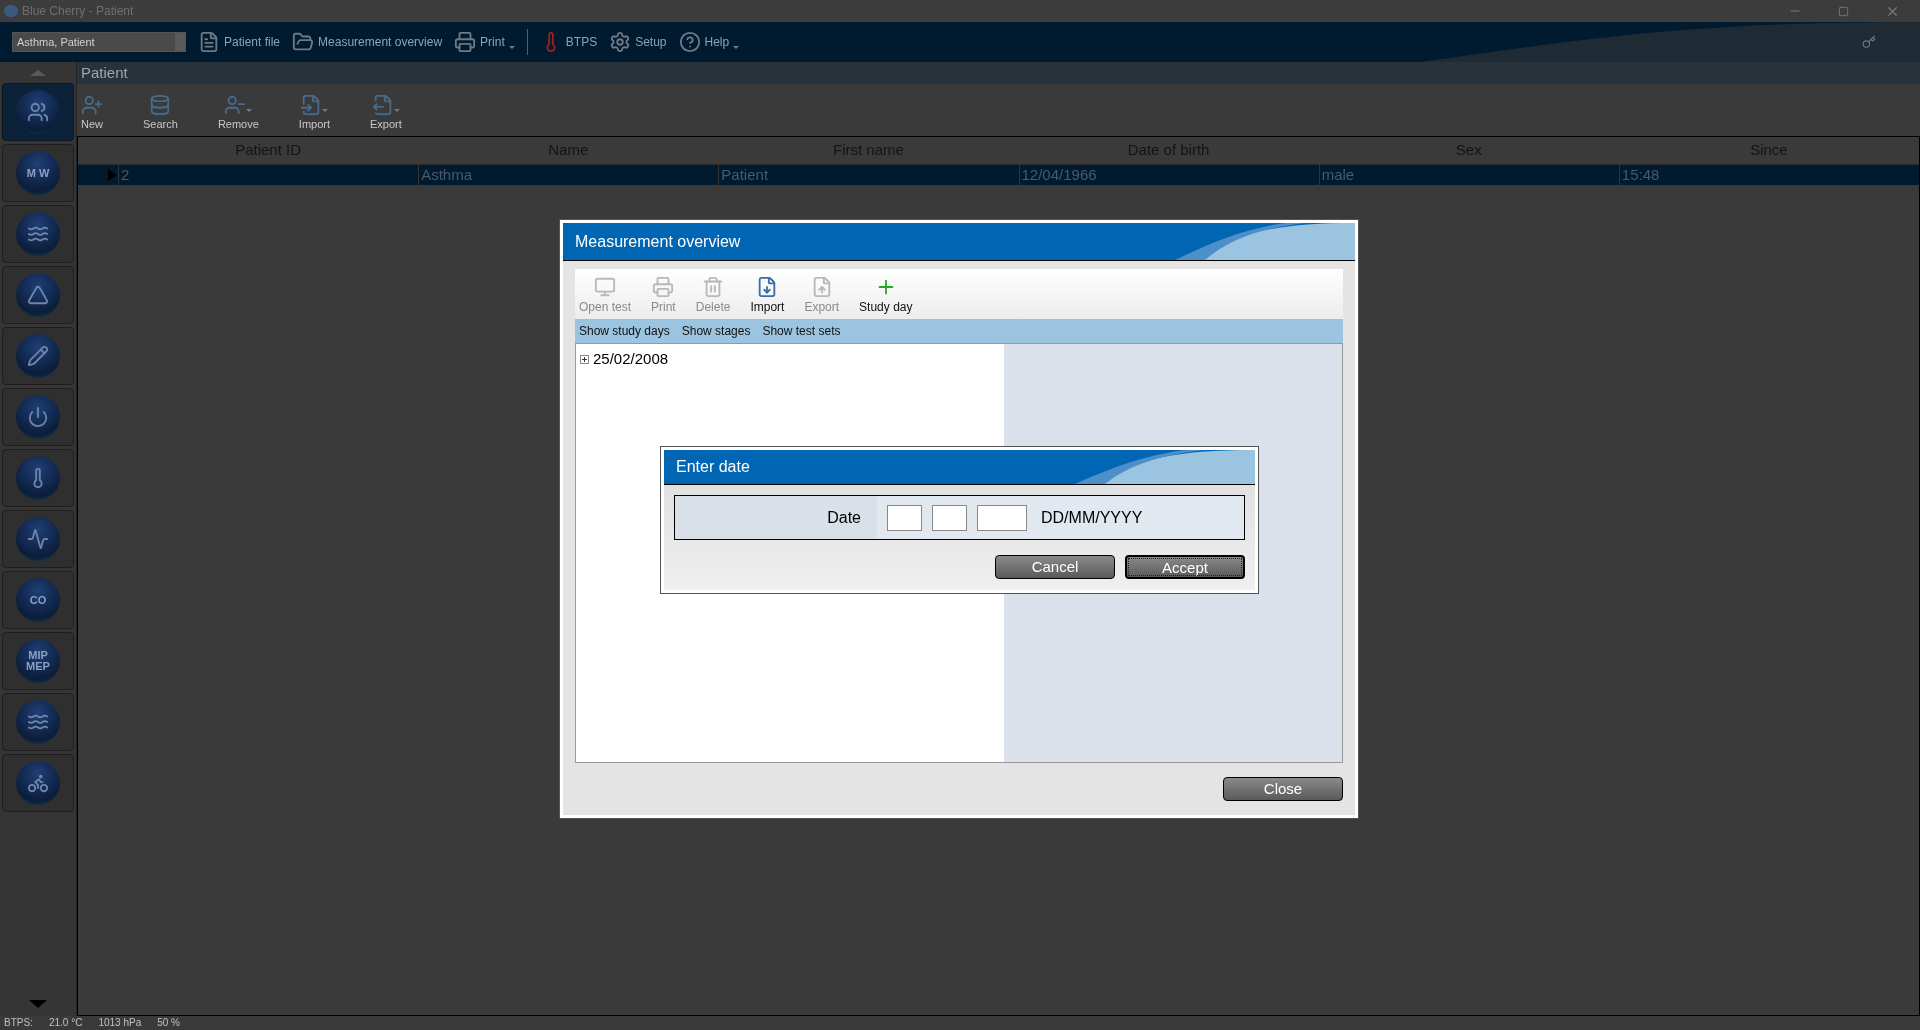  I want to click on gear-icon, so click(620, 42).